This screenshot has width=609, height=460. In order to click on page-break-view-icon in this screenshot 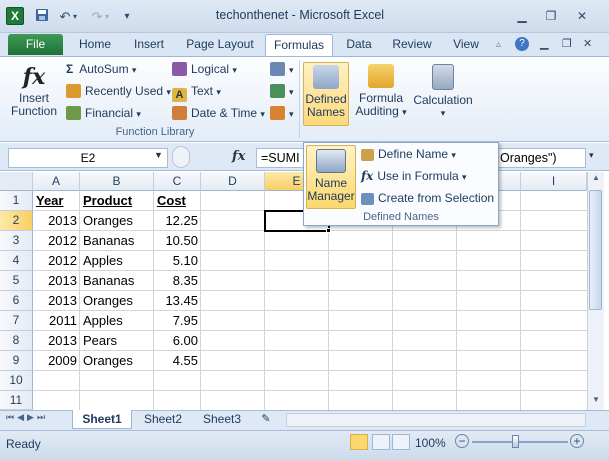, I will do `click(401, 442)`.